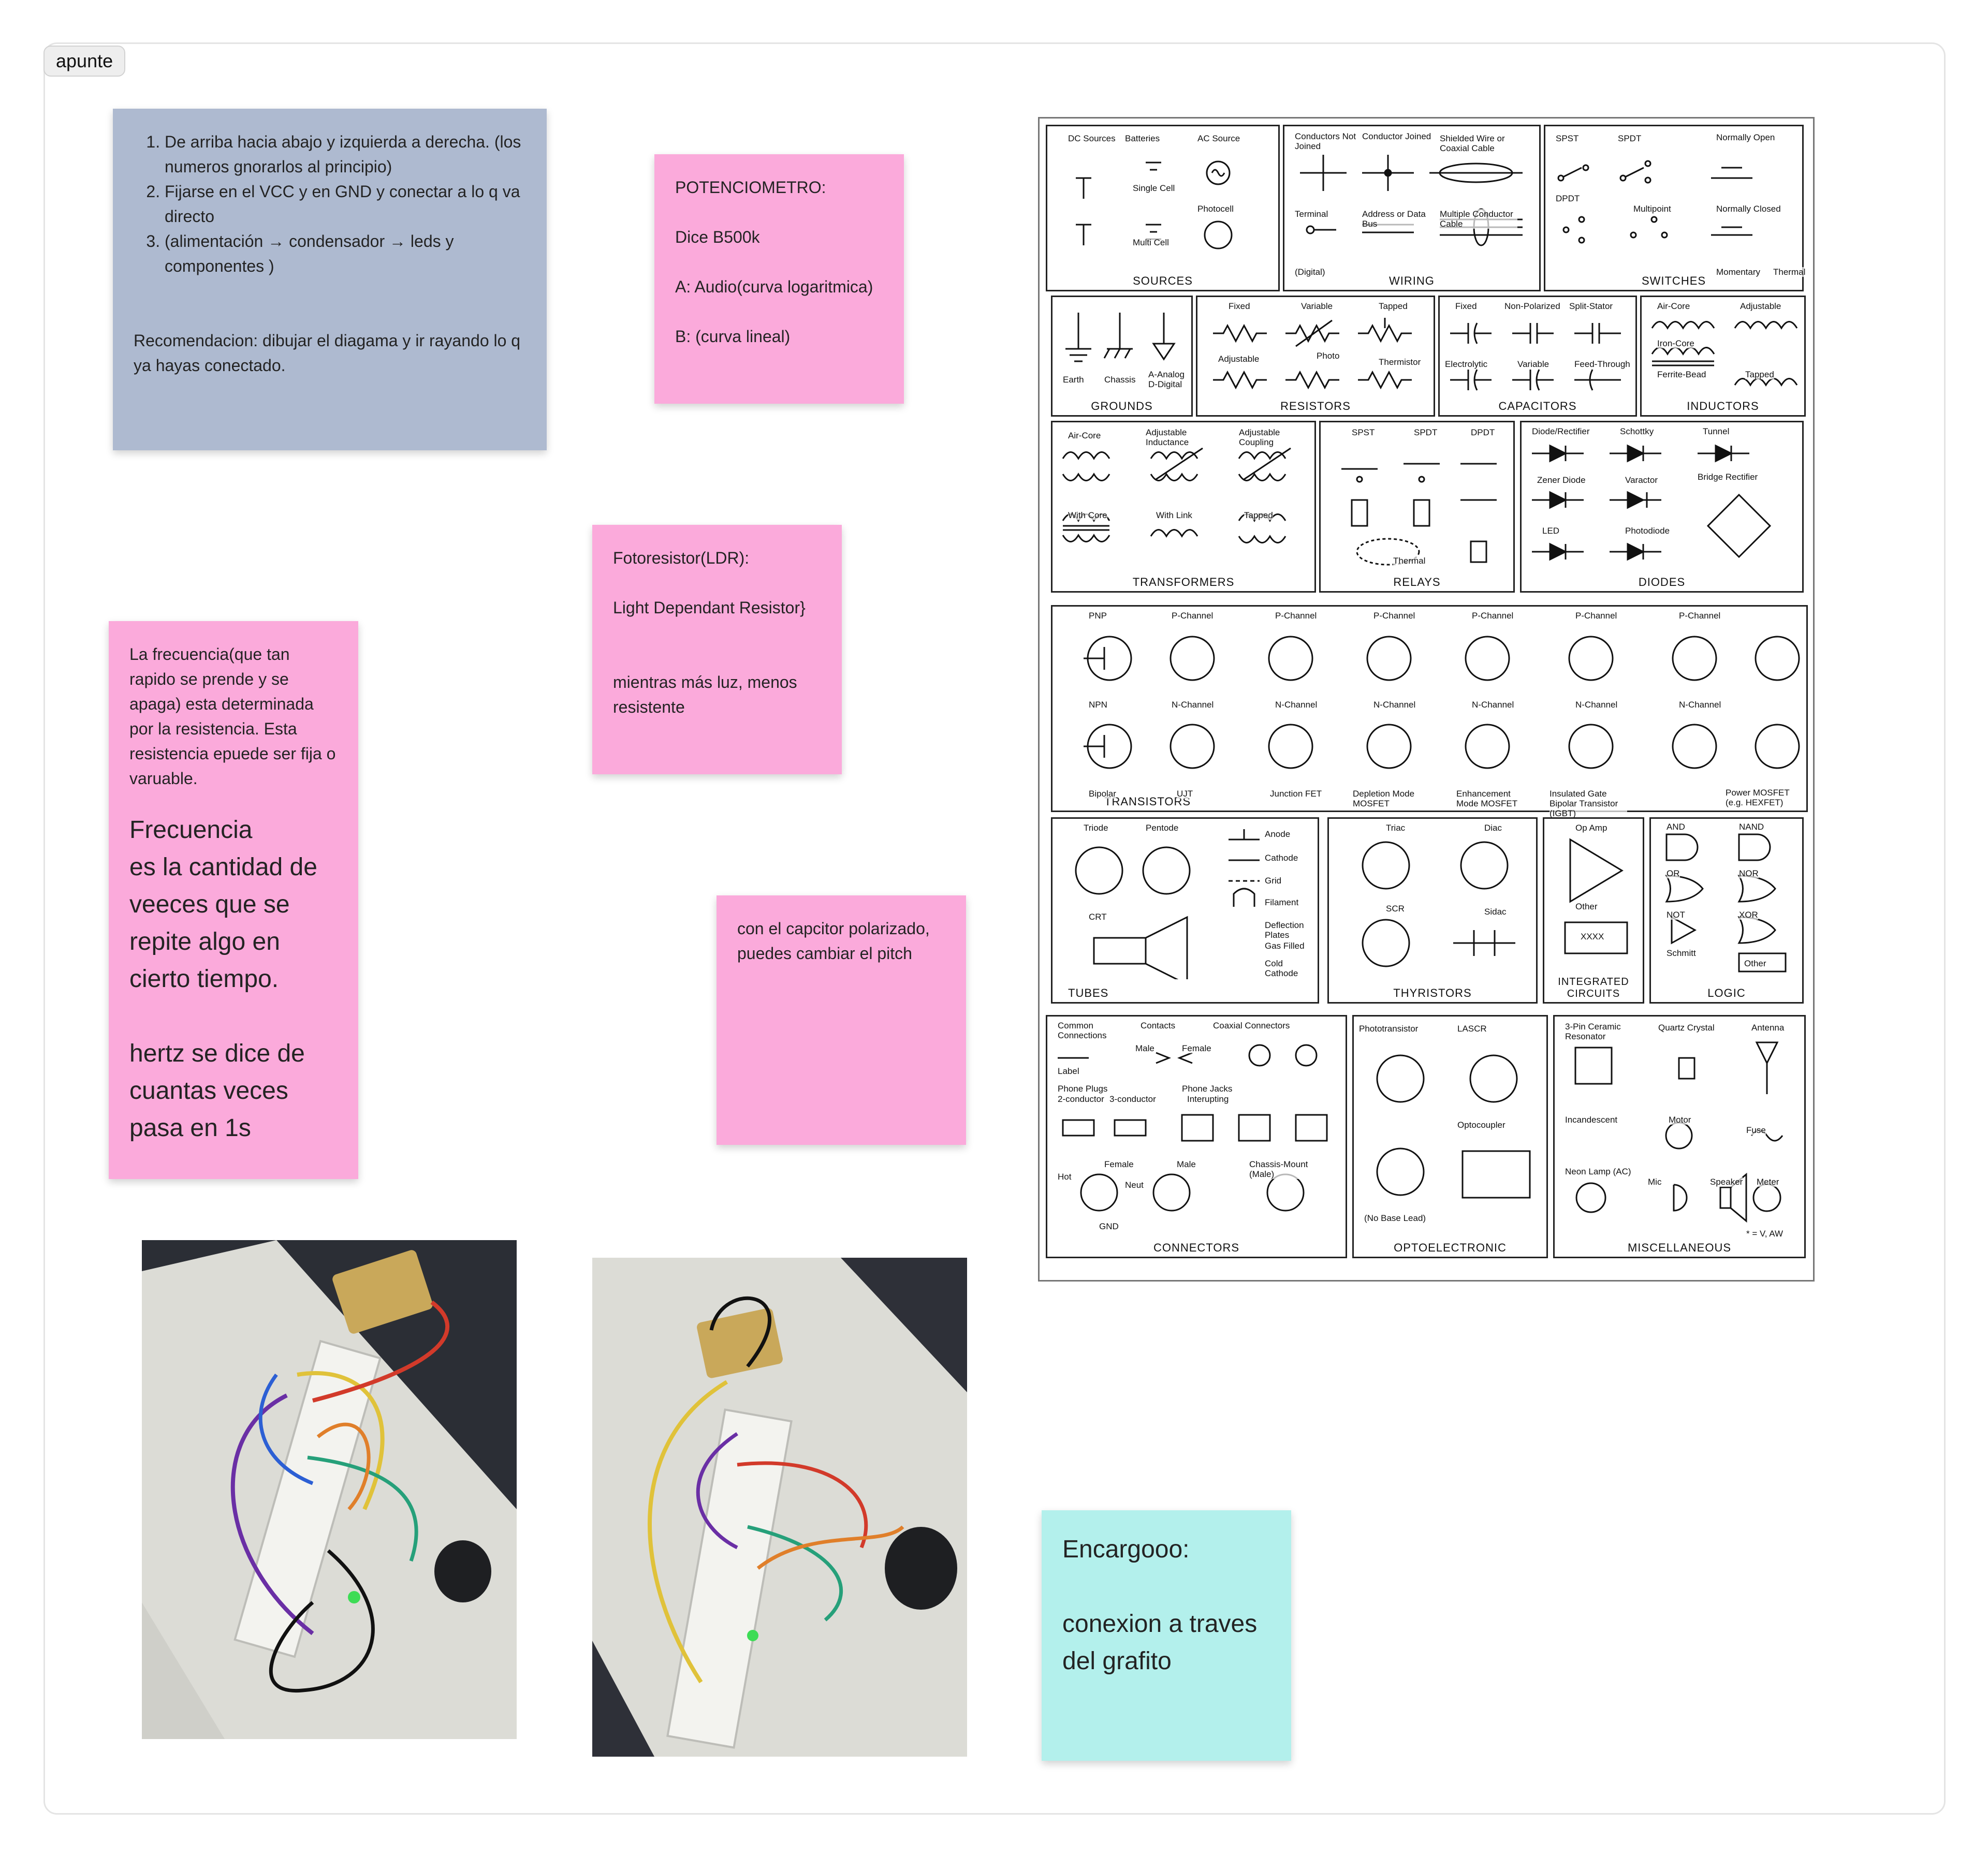 The image size is (1988, 1855). Describe the element at coordinates (1417, 507) in the screenshot. I see `panel-relays: RELAYS SPST SPDT DPDT Thermal` at that location.